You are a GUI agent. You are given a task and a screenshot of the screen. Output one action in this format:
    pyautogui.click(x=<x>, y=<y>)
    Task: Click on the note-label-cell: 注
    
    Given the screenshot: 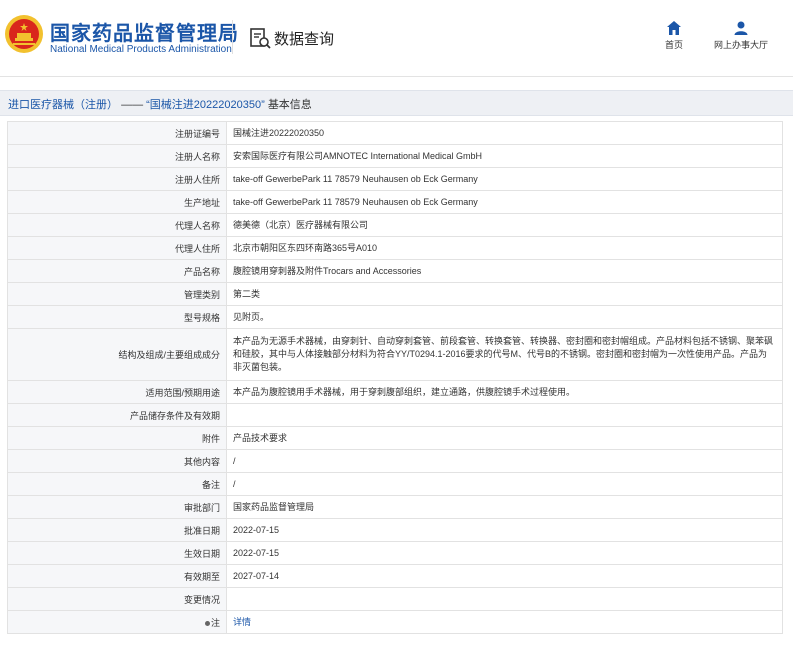 What is the action you would take?
    pyautogui.click(x=117, y=622)
    